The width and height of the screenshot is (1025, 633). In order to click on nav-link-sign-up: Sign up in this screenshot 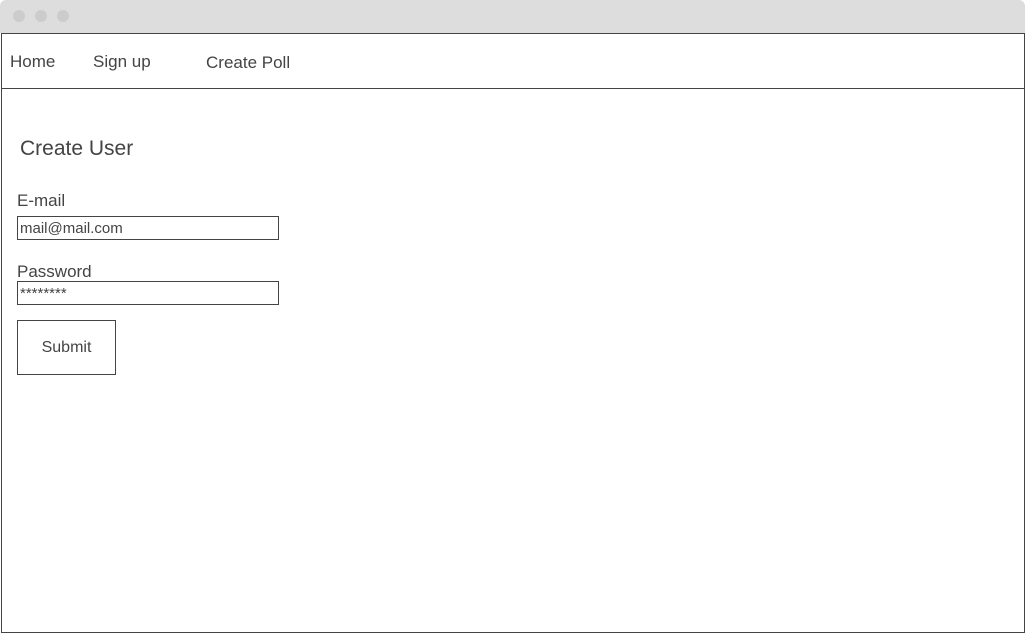, I will do `click(122, 62)`.